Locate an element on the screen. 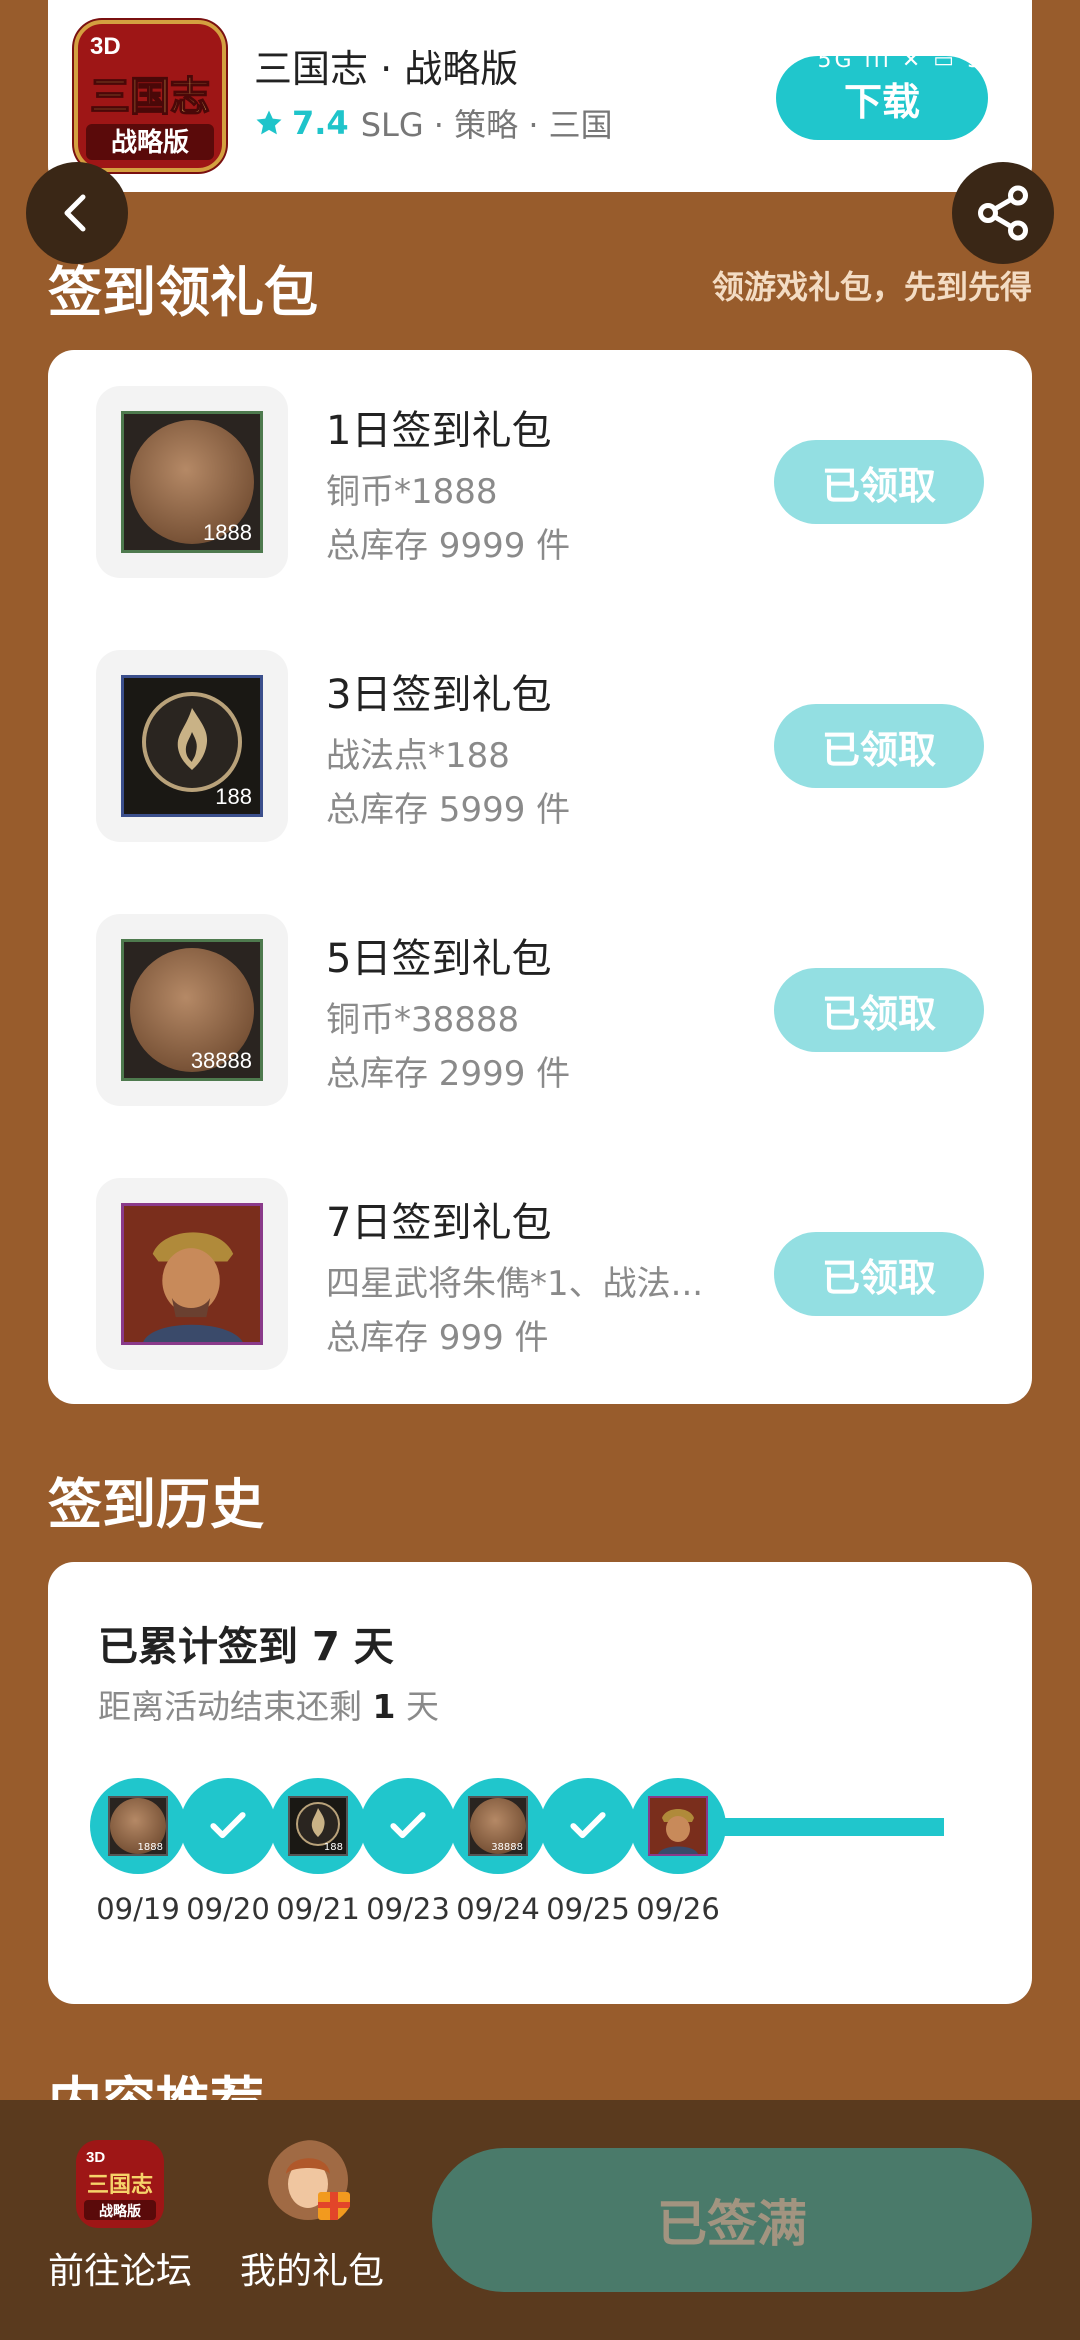 The image size is (1080, 2340). gift-name: 7日签到礼包 is located at coordinates (439, 1223).